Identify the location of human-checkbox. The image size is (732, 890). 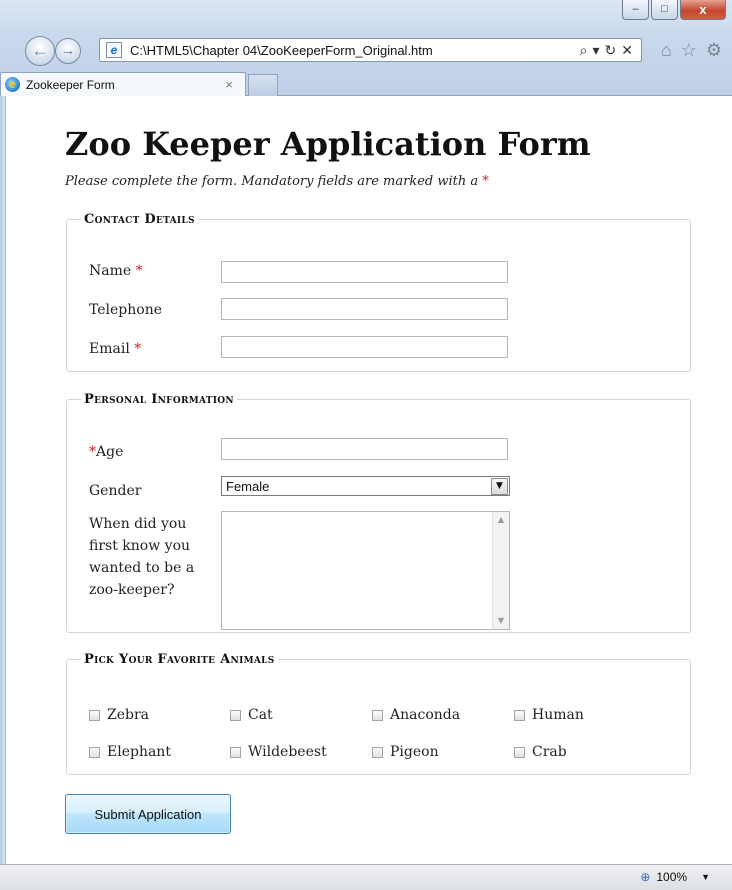
(519, 715).